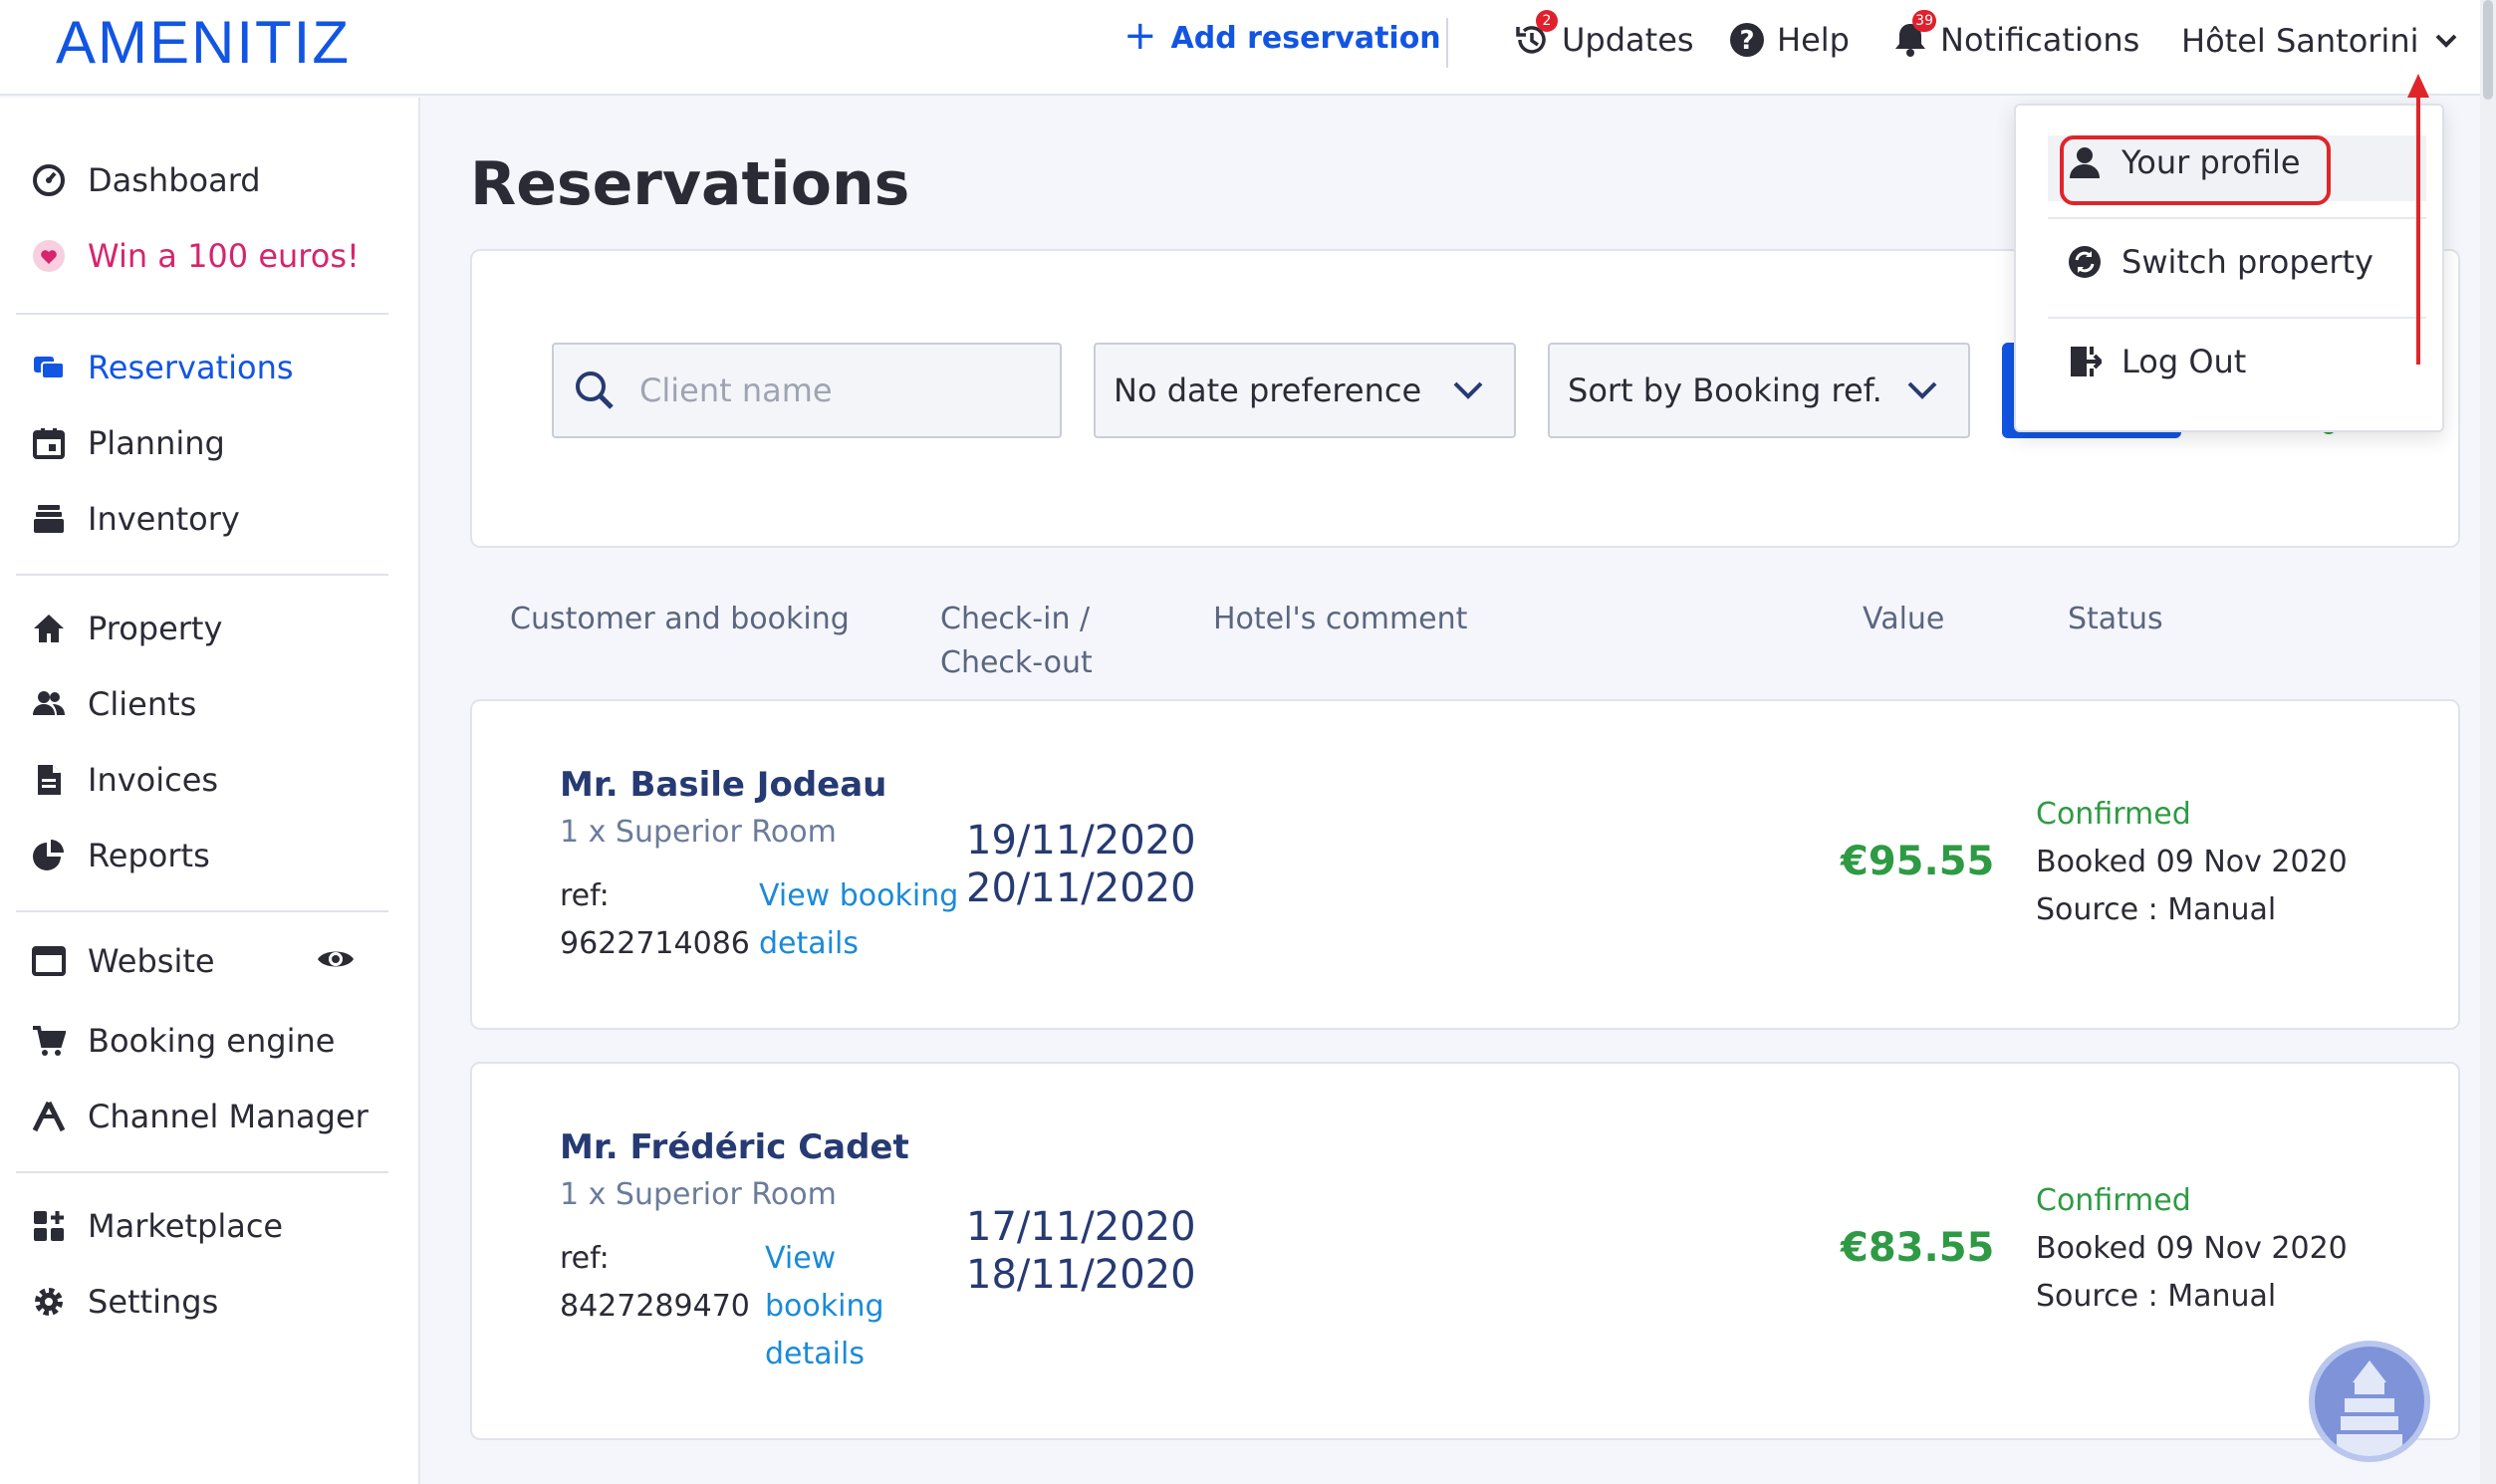 This screenshot has height=1484, width=2496. What do you see at coordinates (49, 628) in the screenshot?
I see `home-icon` at bounding box center [49, 628].